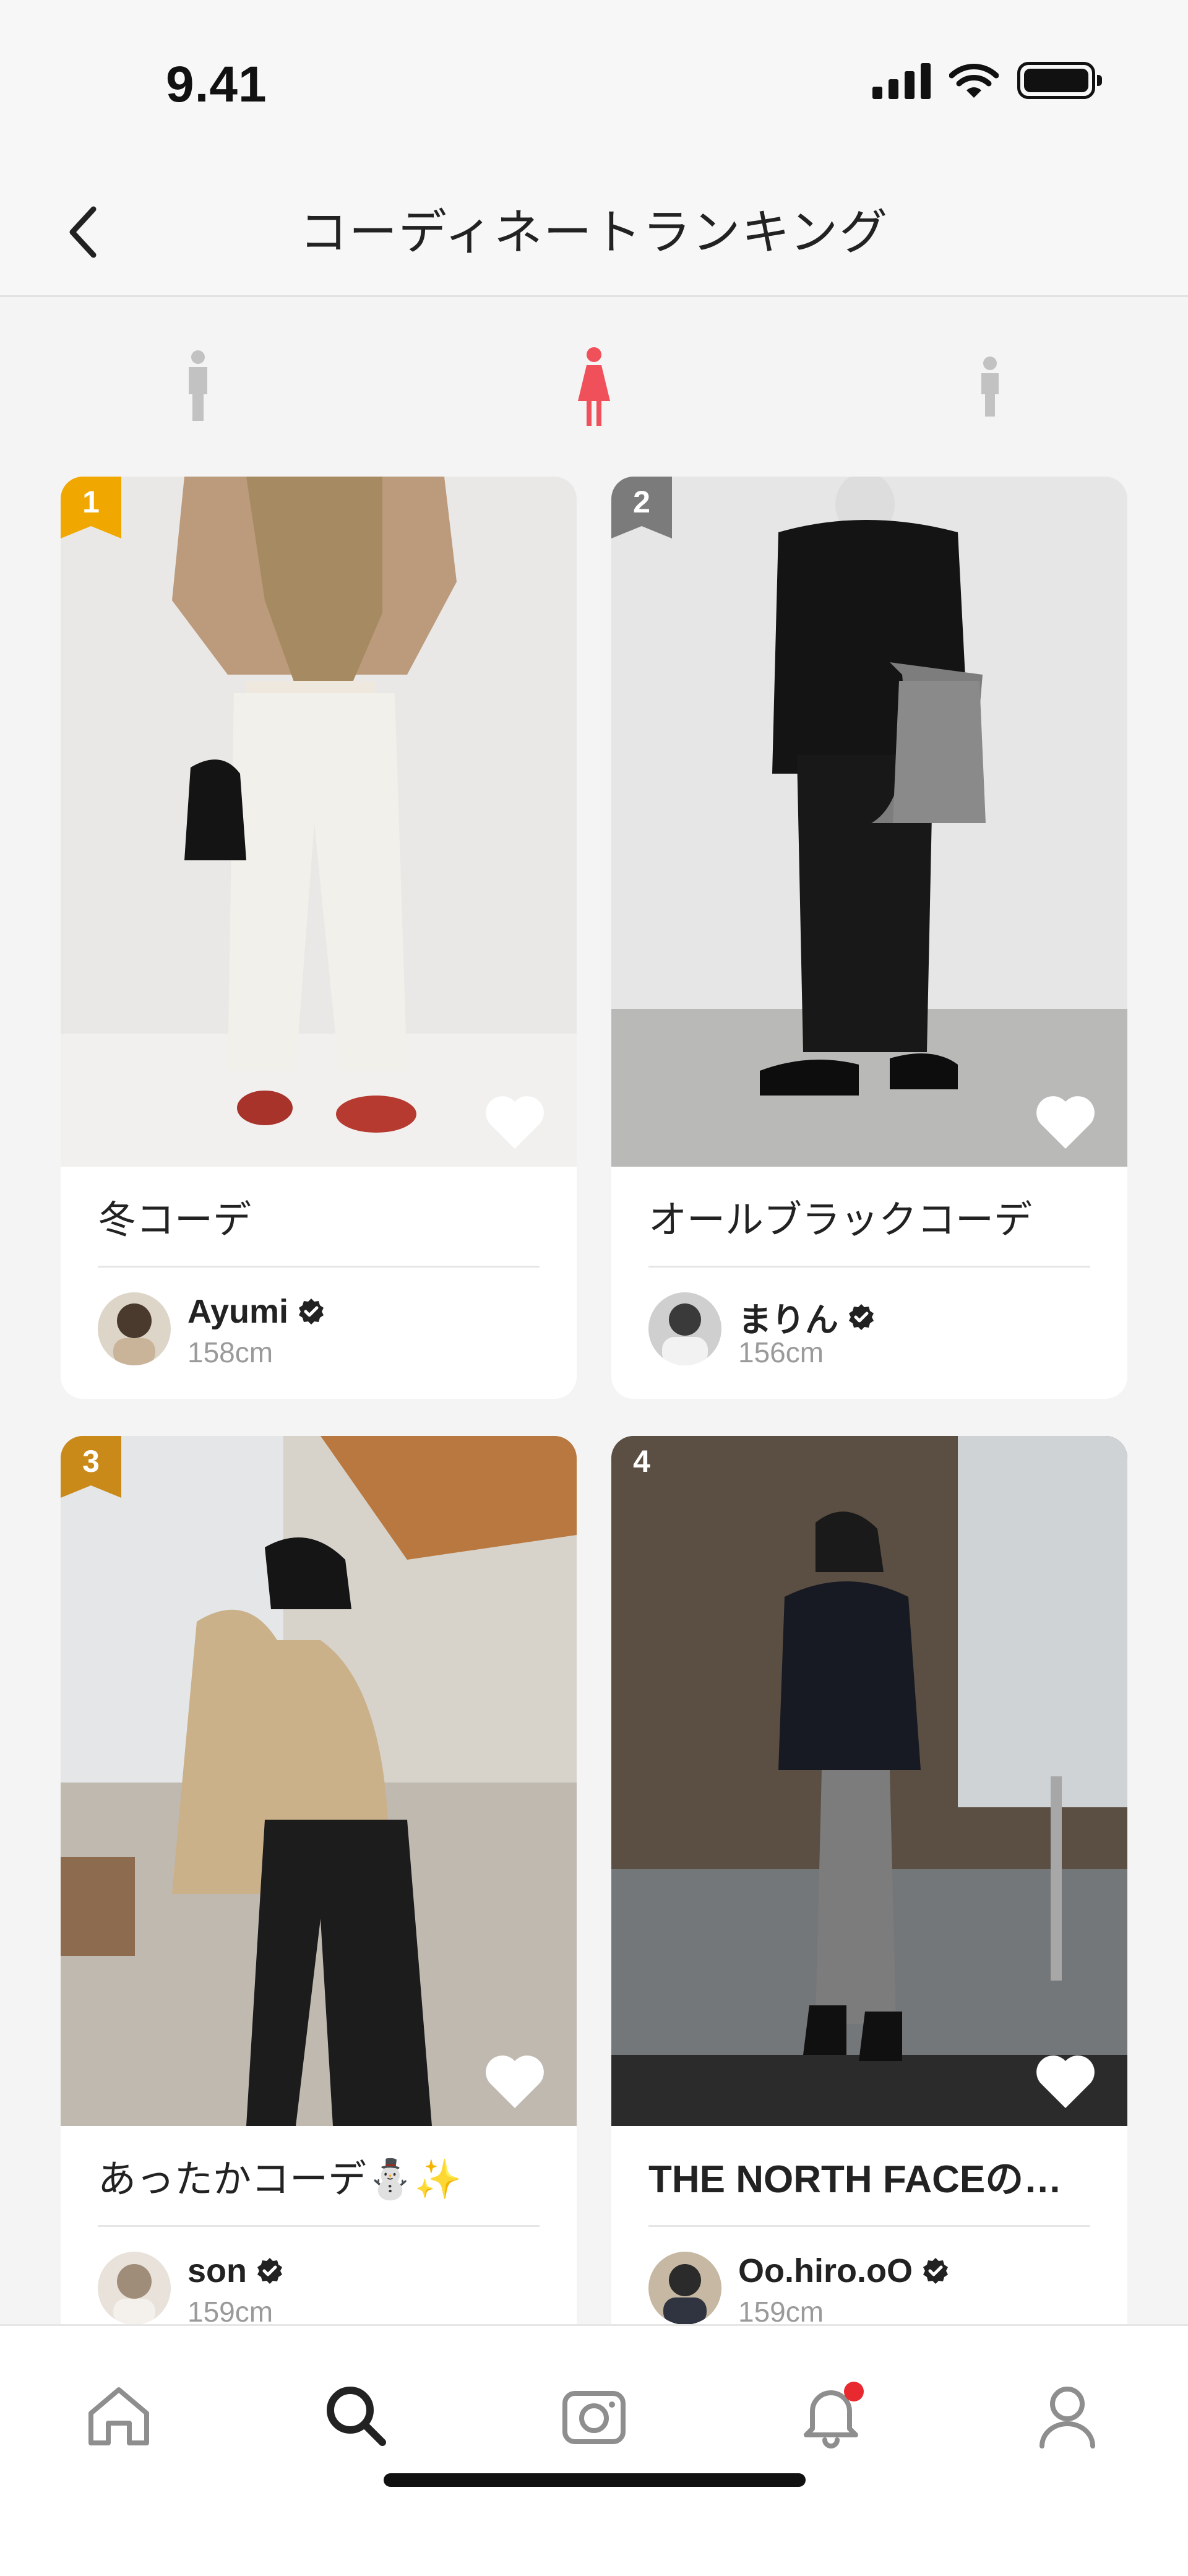 The image size is (1188, 2576). I want to click on navigation-bar: コーディネートランキング, so click(594, 232).